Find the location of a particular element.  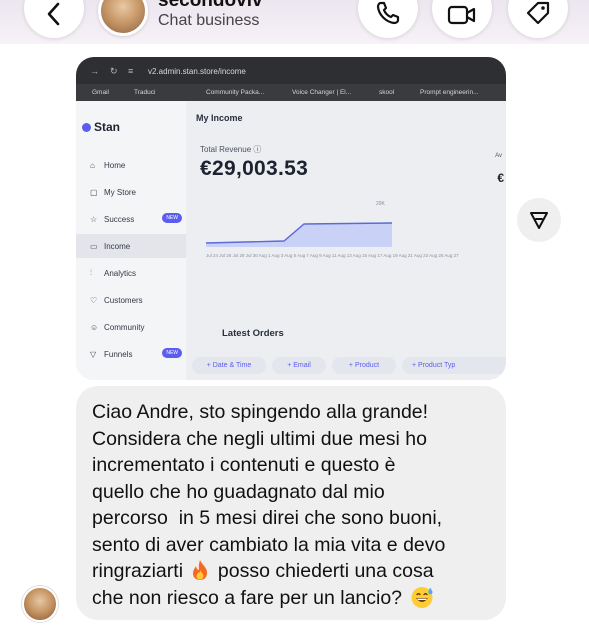

sender-avatar is located at coordinates (40, 604).